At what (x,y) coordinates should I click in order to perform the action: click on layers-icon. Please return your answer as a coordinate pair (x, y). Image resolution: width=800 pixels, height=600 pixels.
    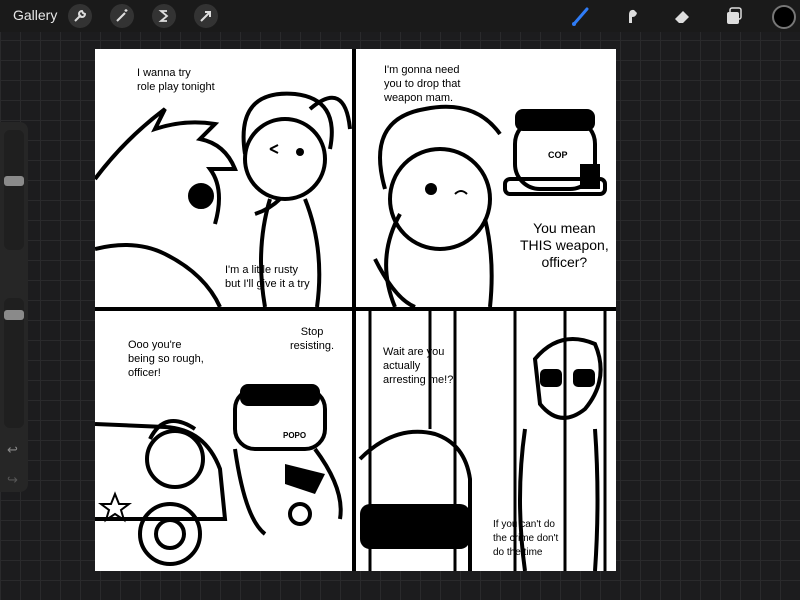
    Looking at the image, I should click on (733, 16).